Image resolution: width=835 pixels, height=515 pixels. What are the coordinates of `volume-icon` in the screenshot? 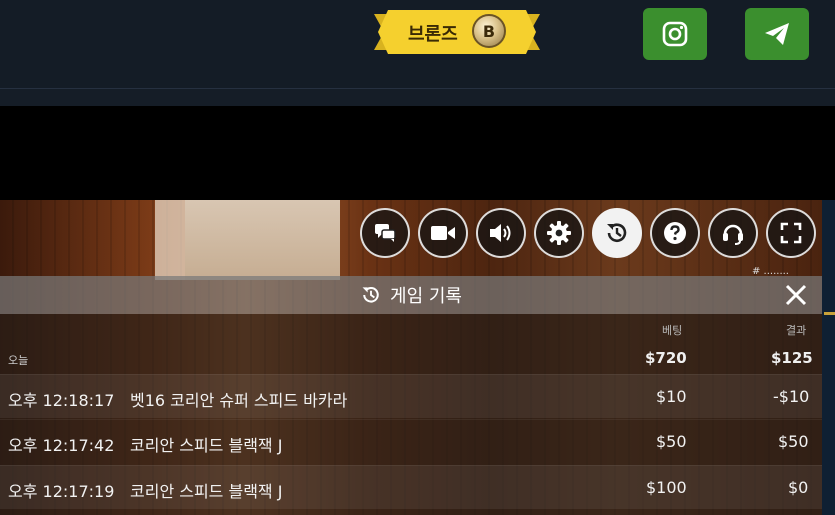 It's located at (500, 233).